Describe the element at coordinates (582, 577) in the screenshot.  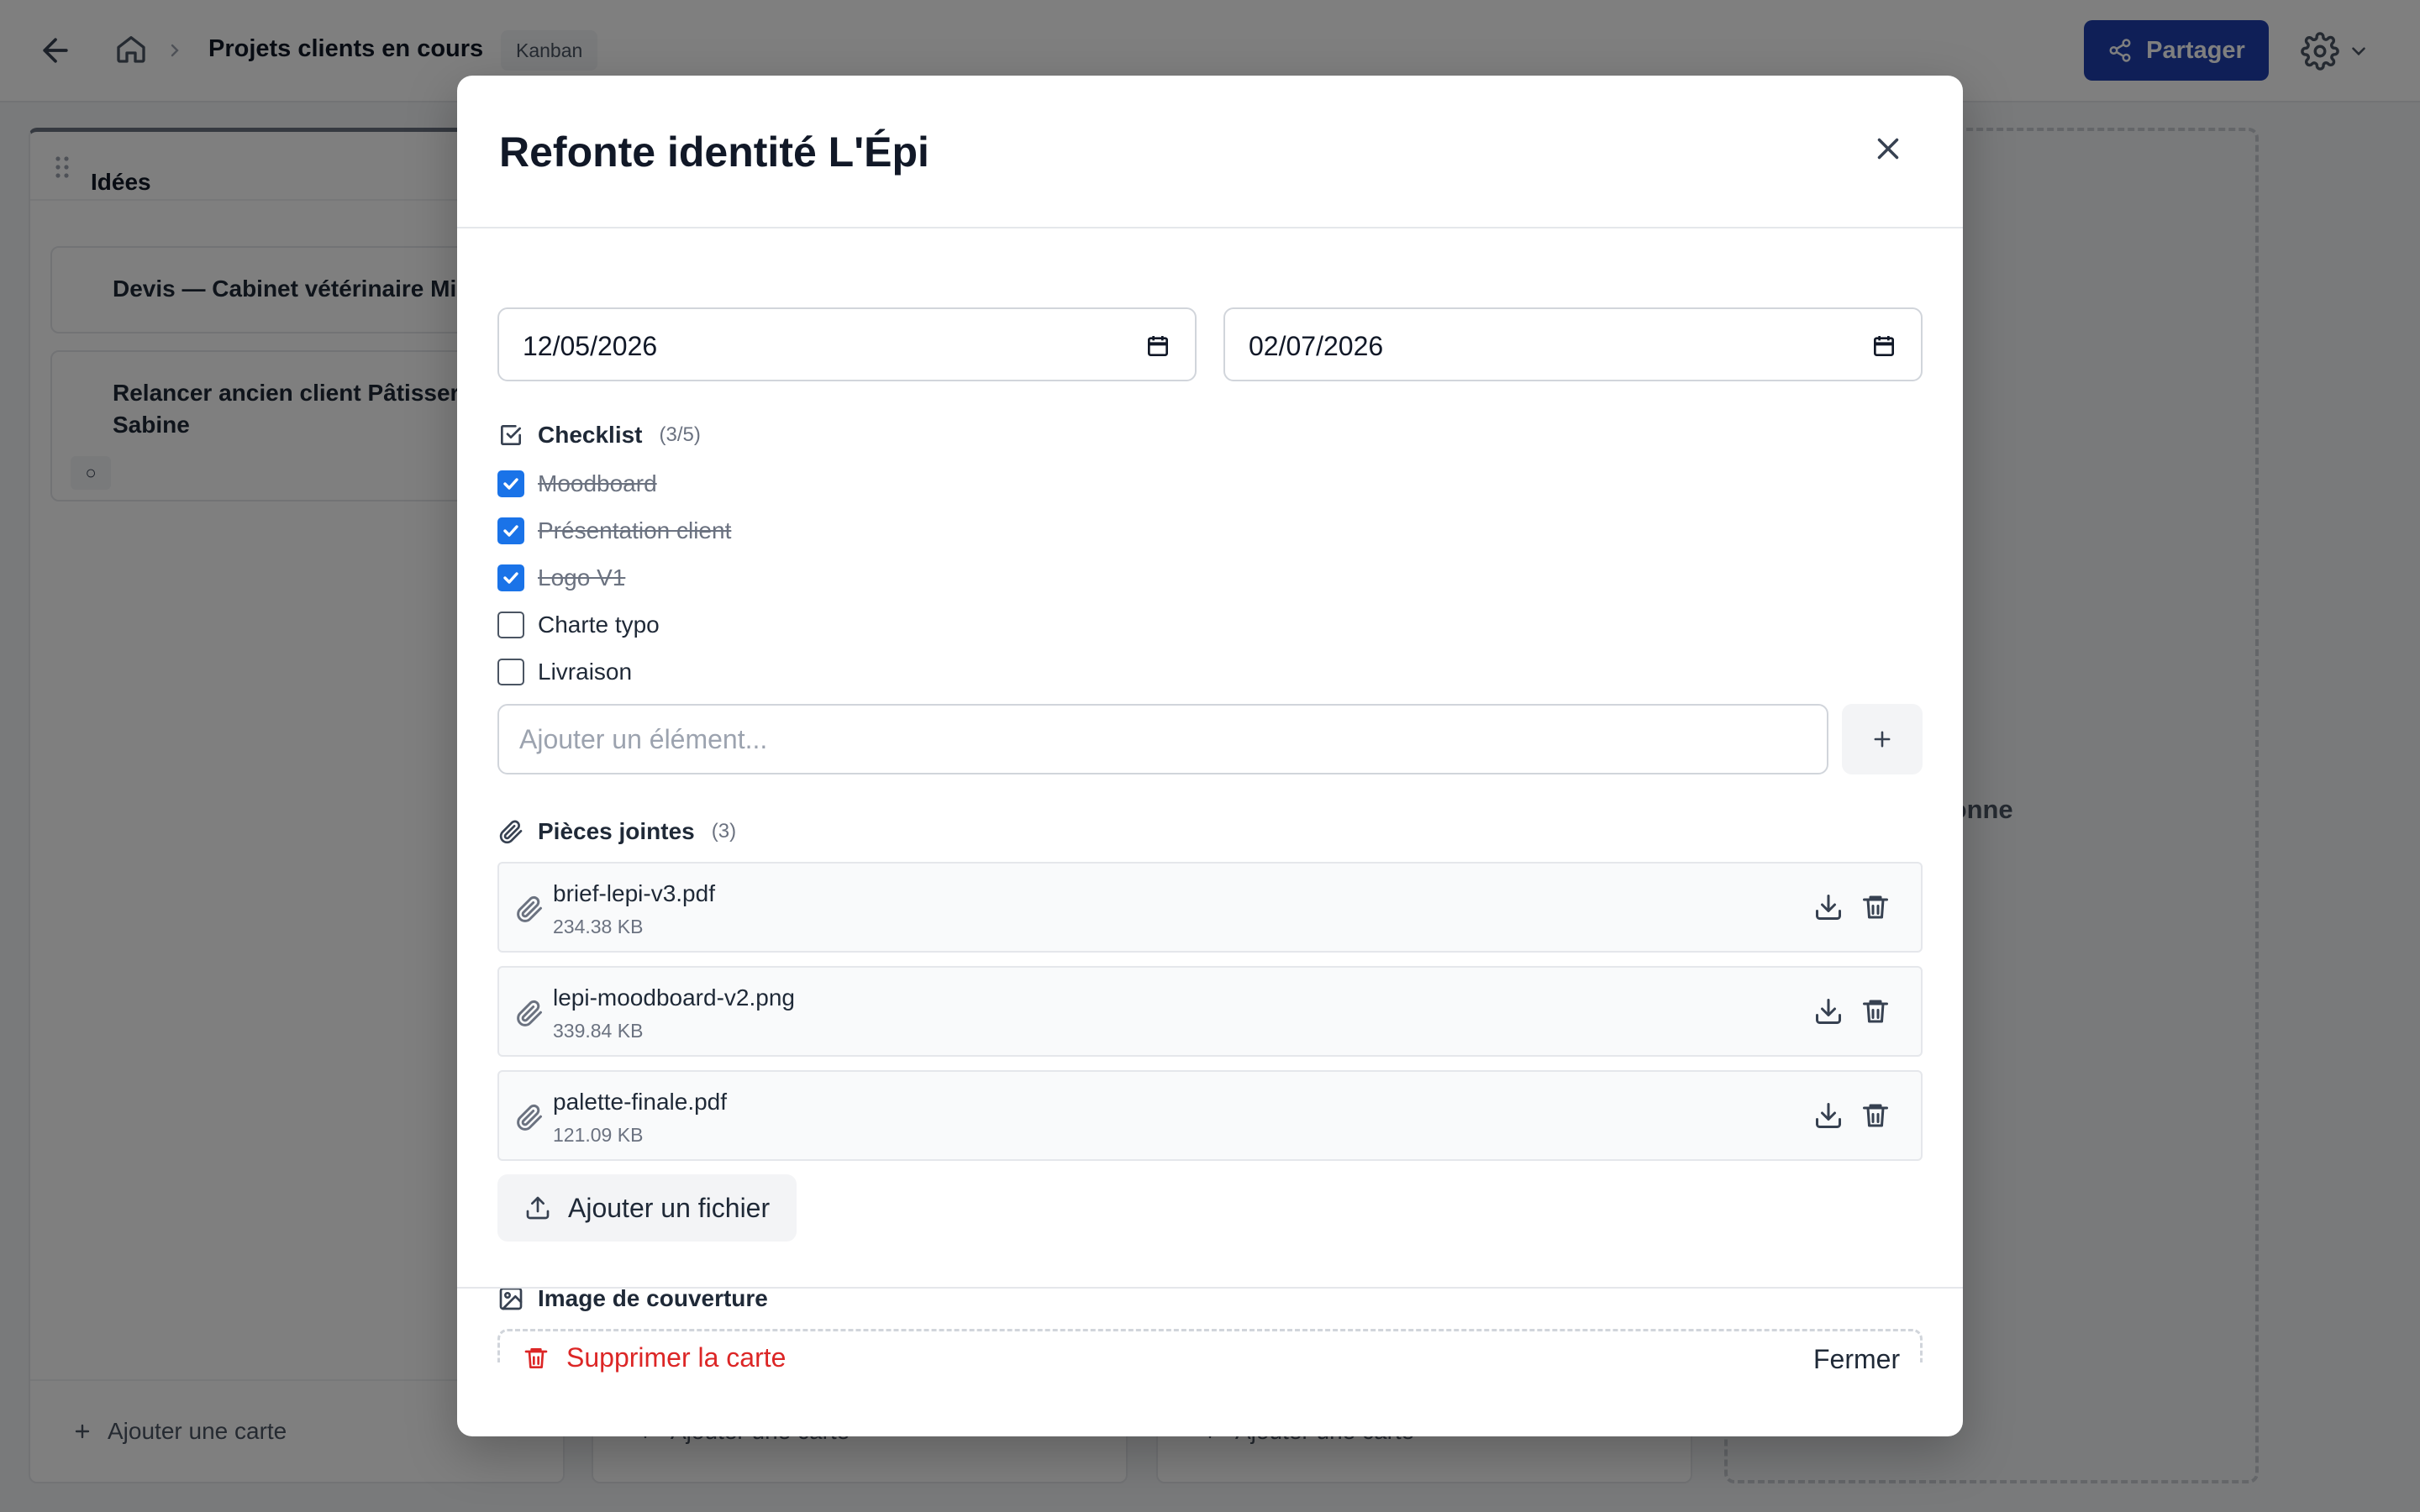
I see `checklist-item-label: Logo V1` at that location.